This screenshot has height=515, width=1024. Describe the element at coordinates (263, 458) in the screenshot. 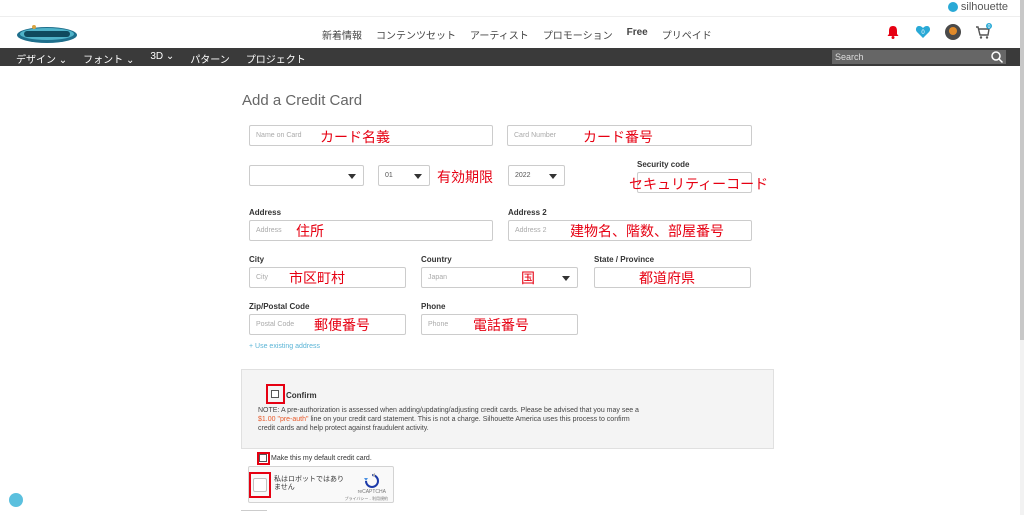

I see `default-card-checkbox` at that location.